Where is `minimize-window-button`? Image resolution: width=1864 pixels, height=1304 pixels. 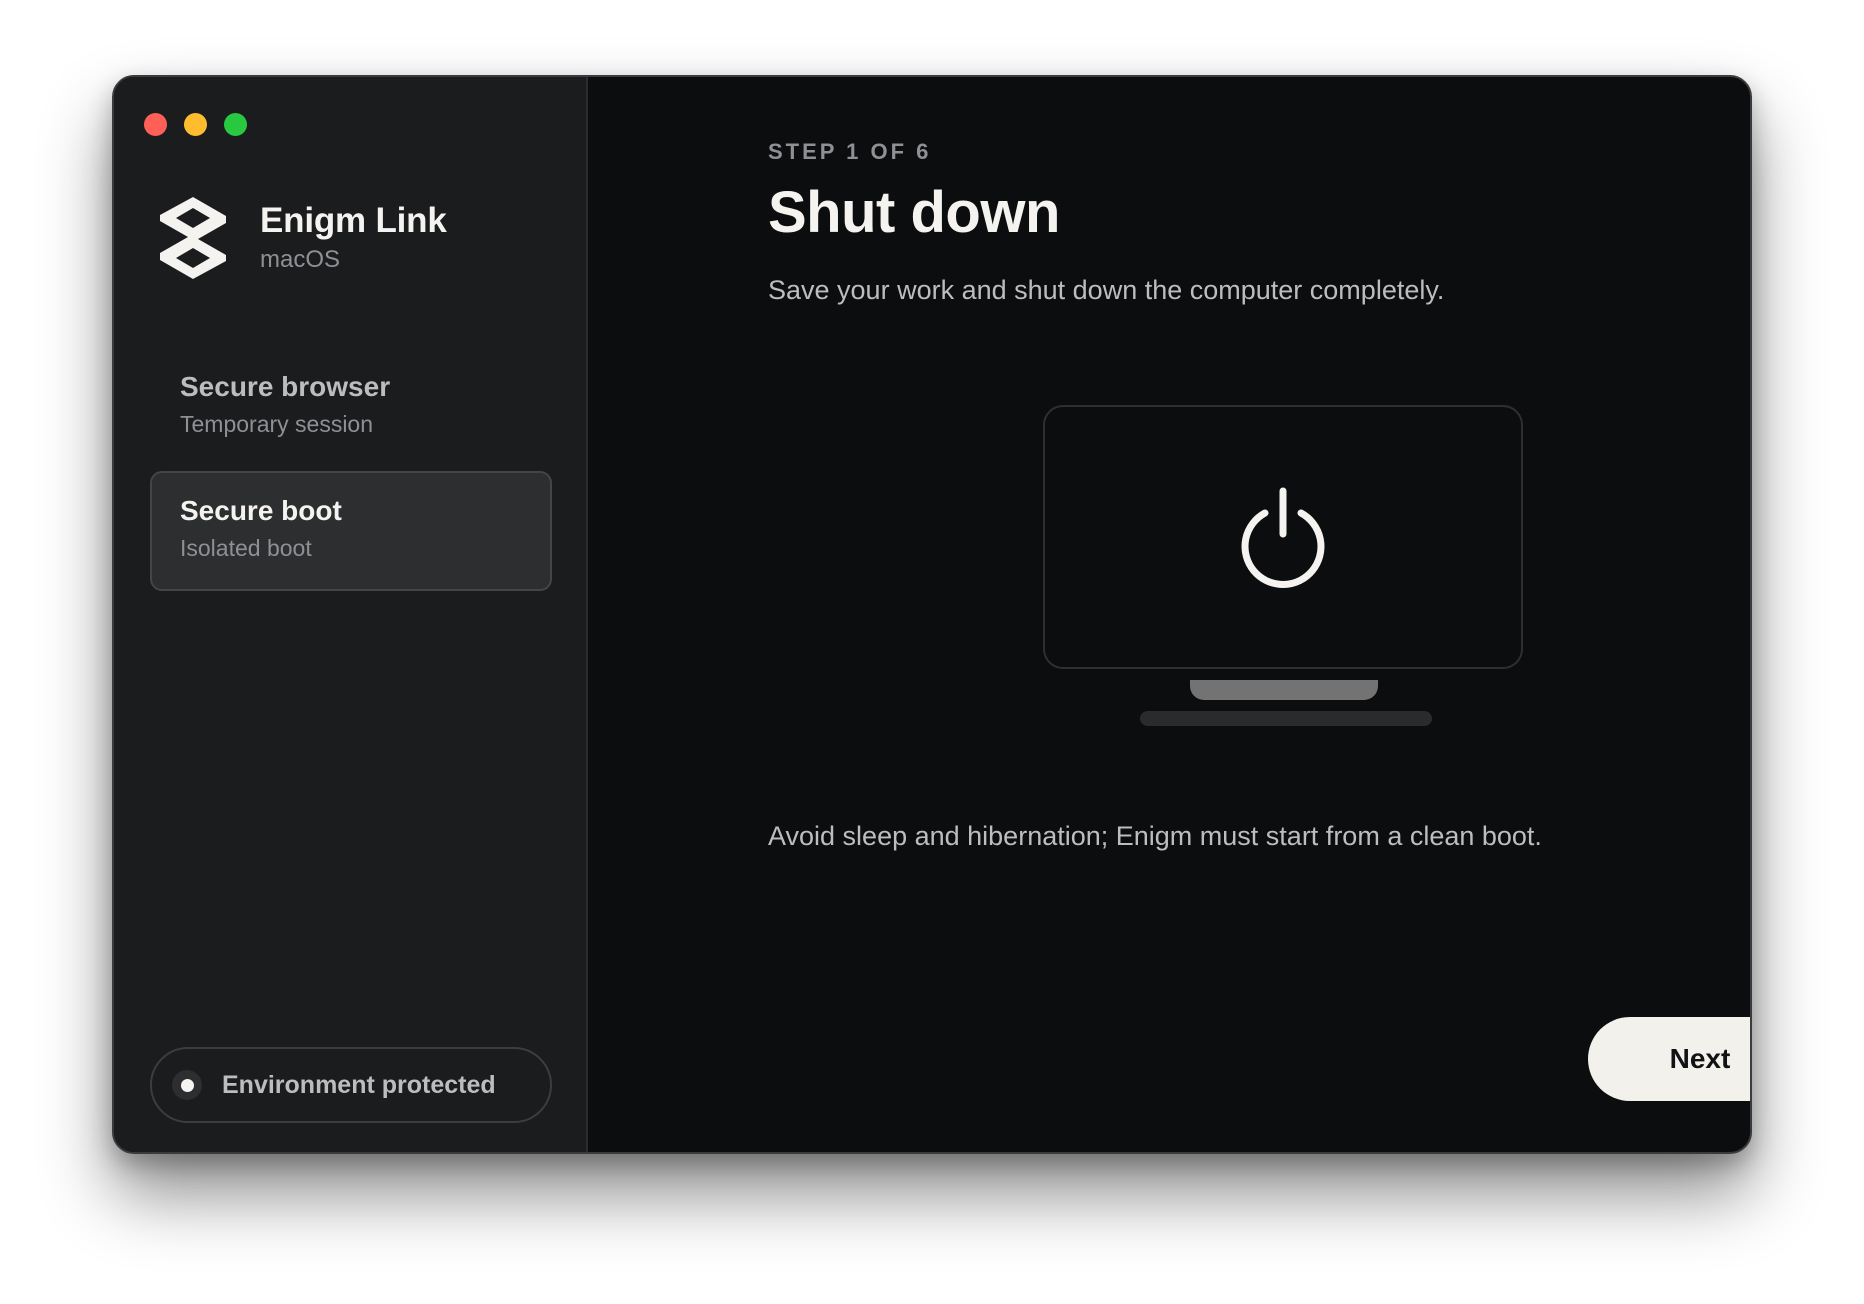
minimize-window-button is located at coordinates (195, 124).